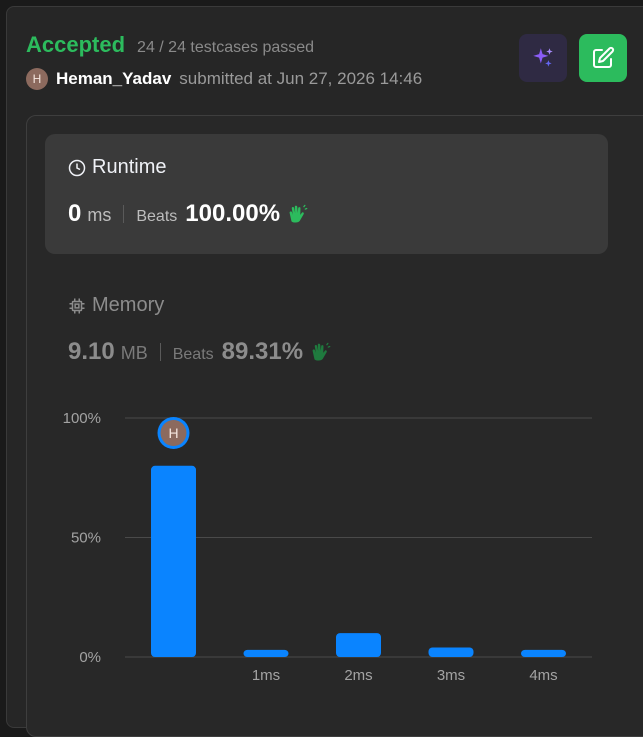 The image size is (643, 737). What do you see at coordinates (266, 675) in the screenshot?
I see `x-tick-label: 1ms` at bounding box center [266, 675].